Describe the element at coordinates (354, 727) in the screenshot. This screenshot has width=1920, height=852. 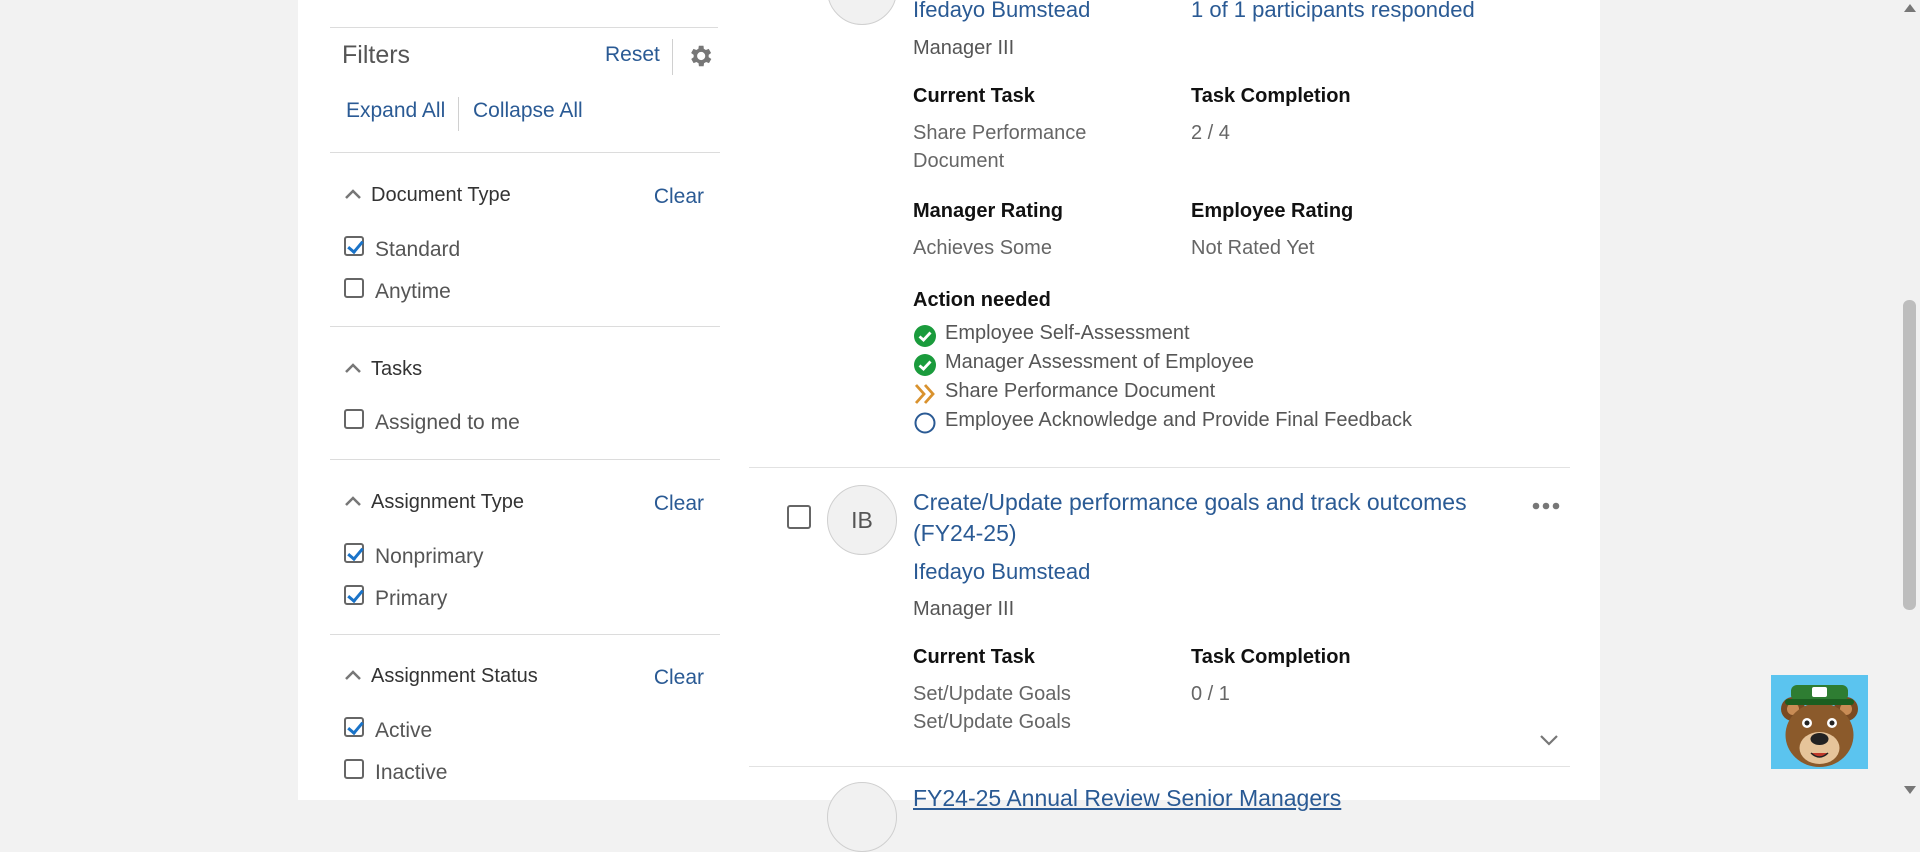
I see `checkbox-active` at that location.